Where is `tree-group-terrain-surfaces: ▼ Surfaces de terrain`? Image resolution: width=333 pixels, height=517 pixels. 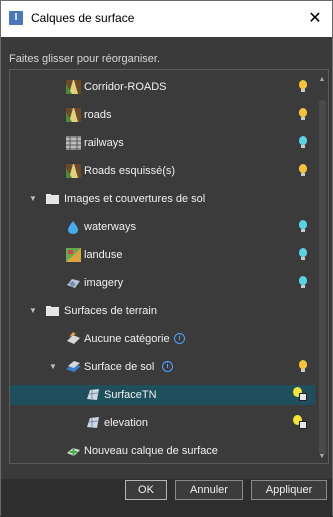 tree-group-terrain-surfaces: ▼ Surfaces de terrain is located at coordinates (162, 311).